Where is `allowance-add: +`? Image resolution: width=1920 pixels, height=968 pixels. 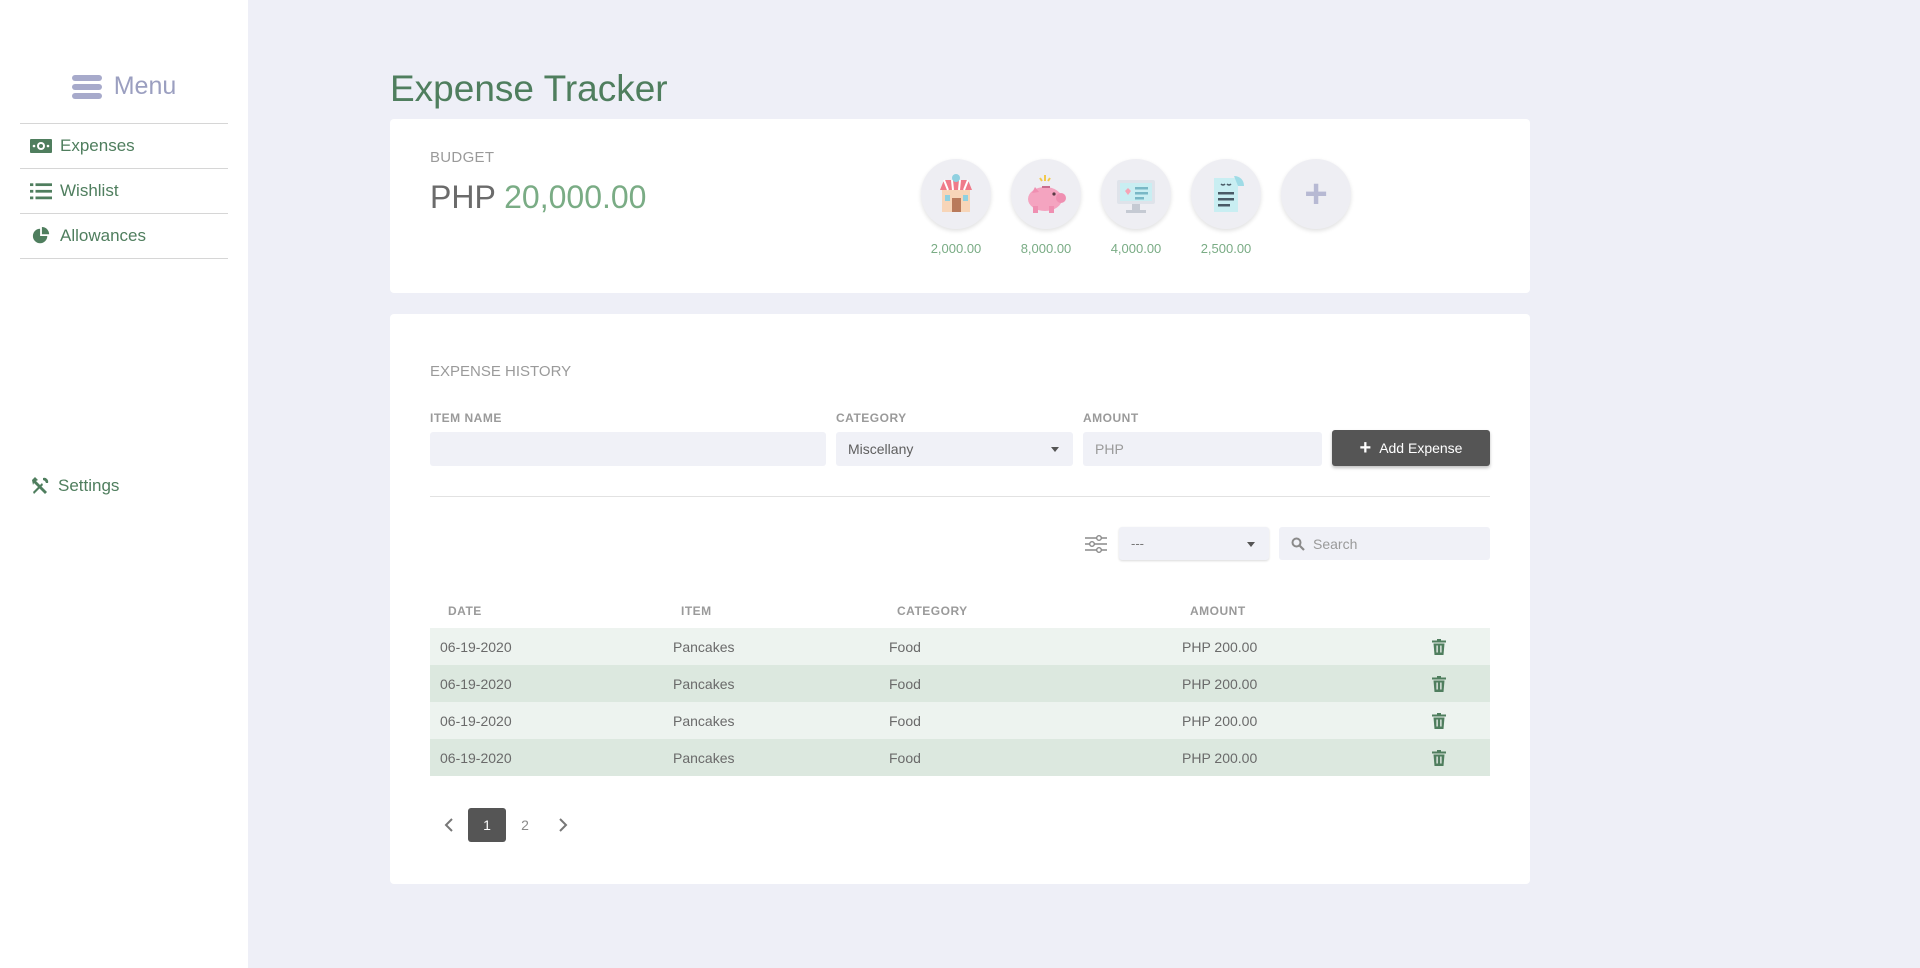 allowance-add: + is located at coordinates (1316, 207).